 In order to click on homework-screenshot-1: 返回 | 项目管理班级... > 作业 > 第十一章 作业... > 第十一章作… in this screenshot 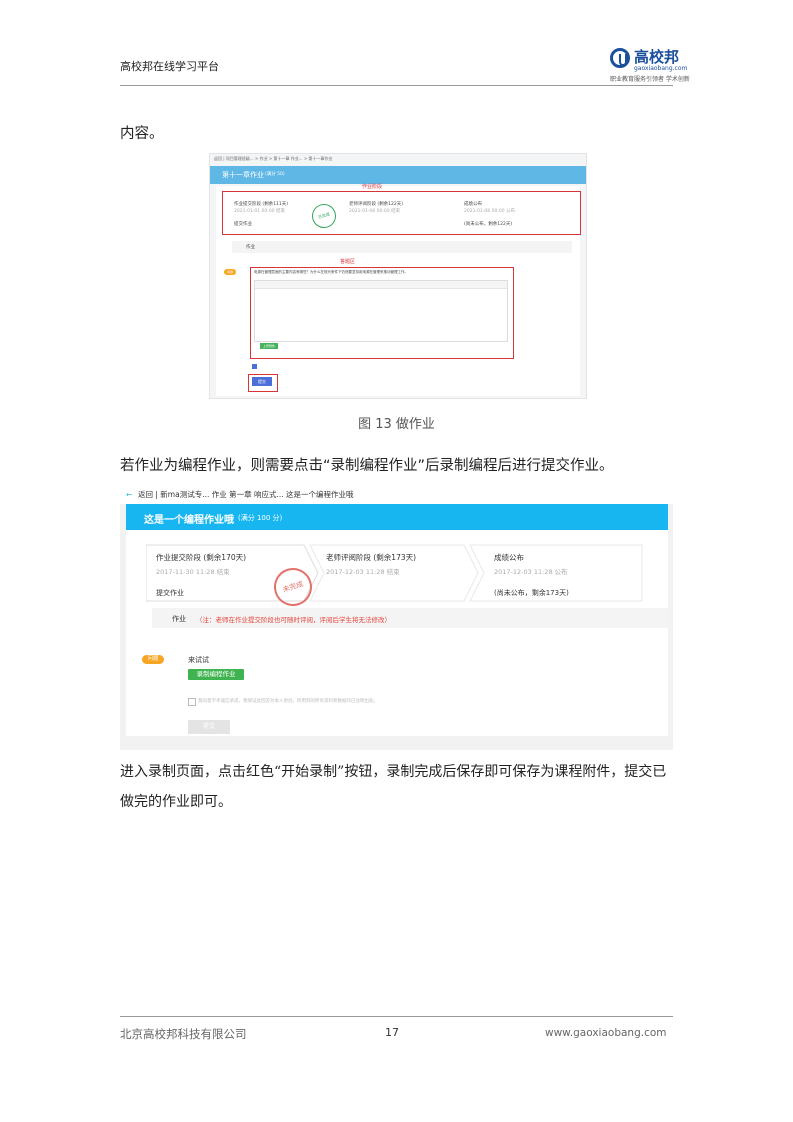, I will do `click(398, 276)`.